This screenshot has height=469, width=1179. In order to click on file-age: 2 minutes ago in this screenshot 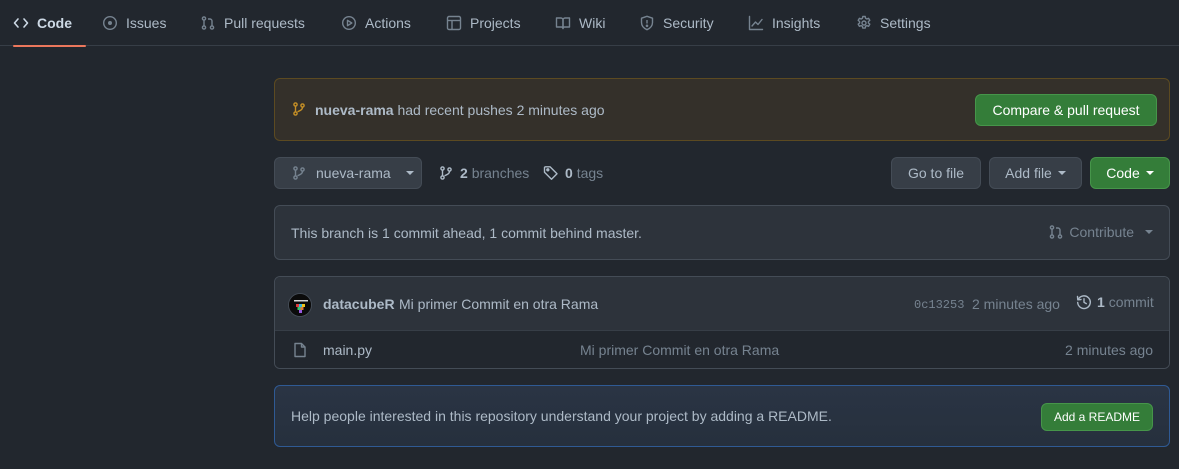, I will do `click(1109, 350)`.